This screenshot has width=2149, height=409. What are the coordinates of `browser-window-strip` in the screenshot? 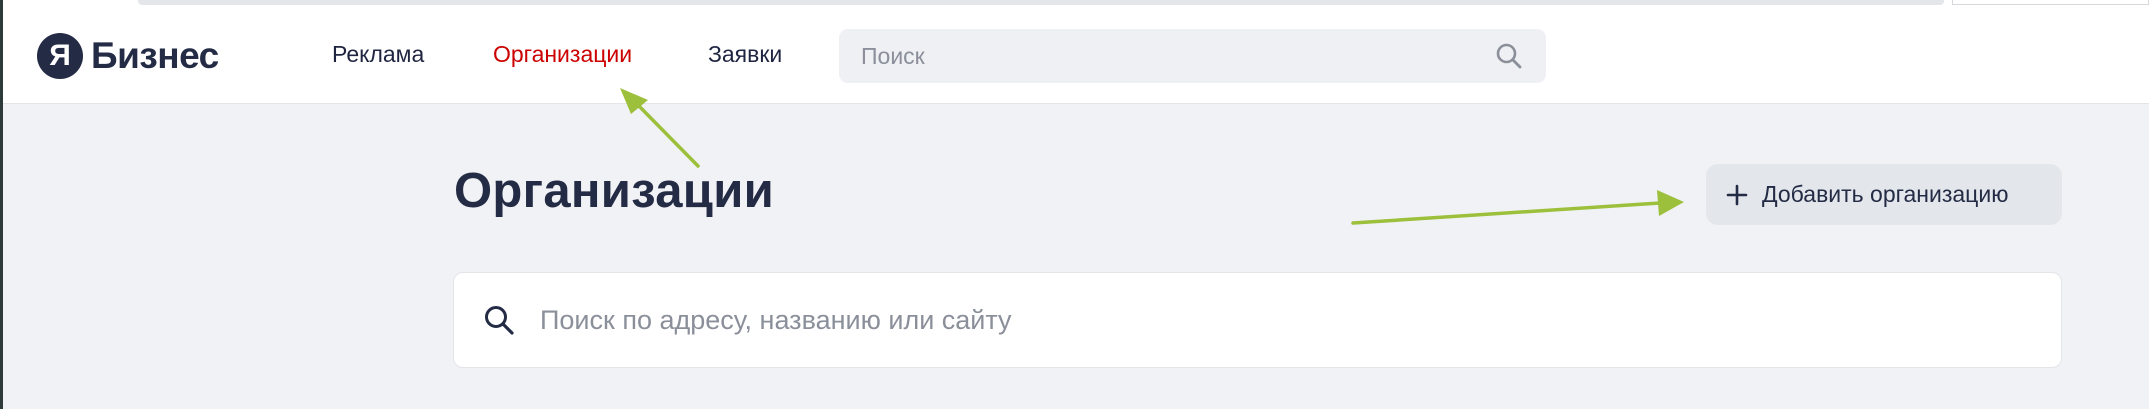 It's located at (1074, 5).